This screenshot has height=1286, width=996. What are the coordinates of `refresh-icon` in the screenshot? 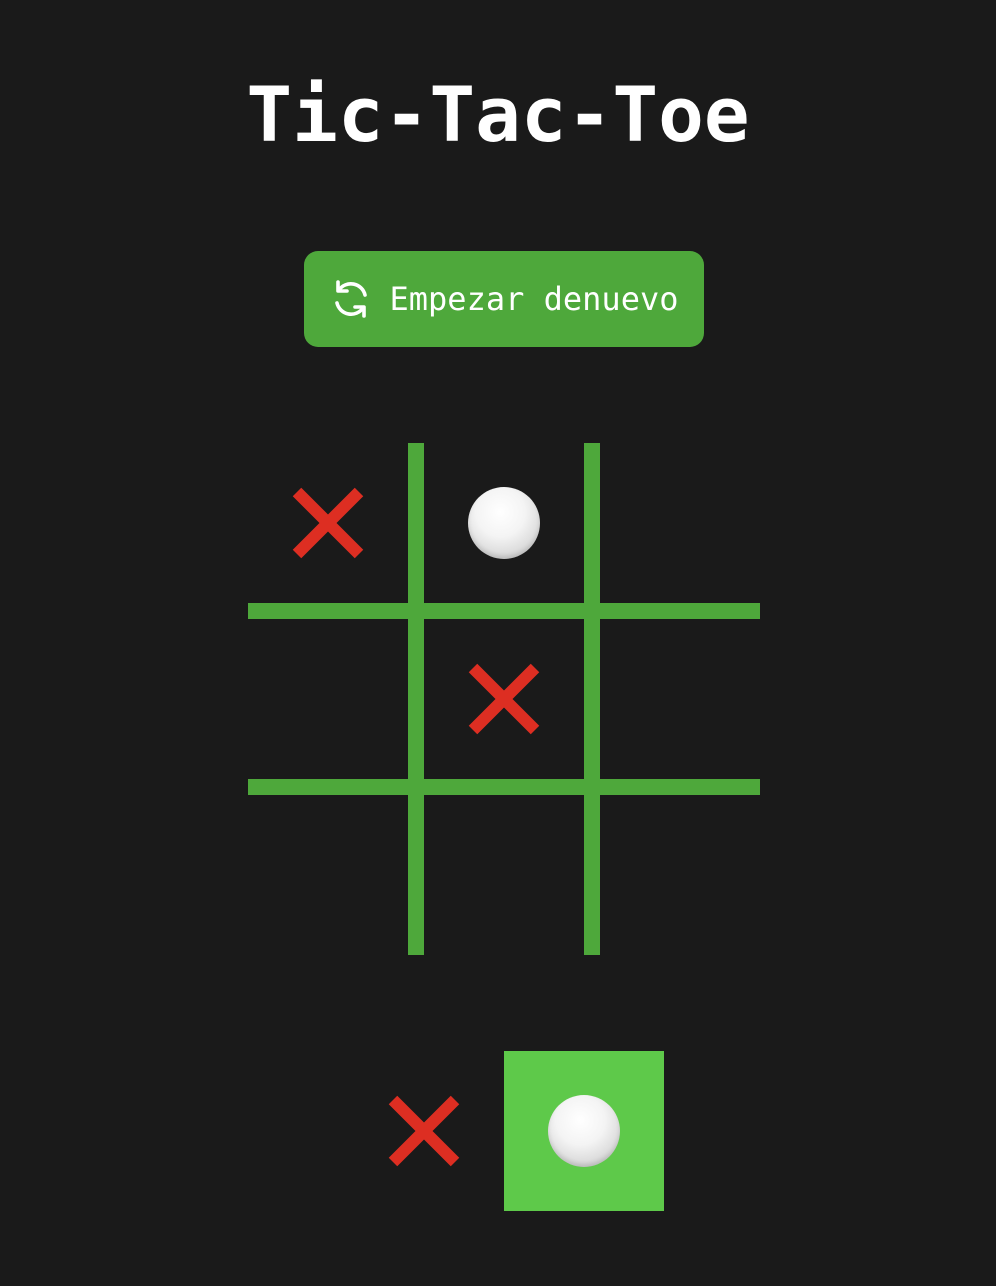 It's located at (350, 299).